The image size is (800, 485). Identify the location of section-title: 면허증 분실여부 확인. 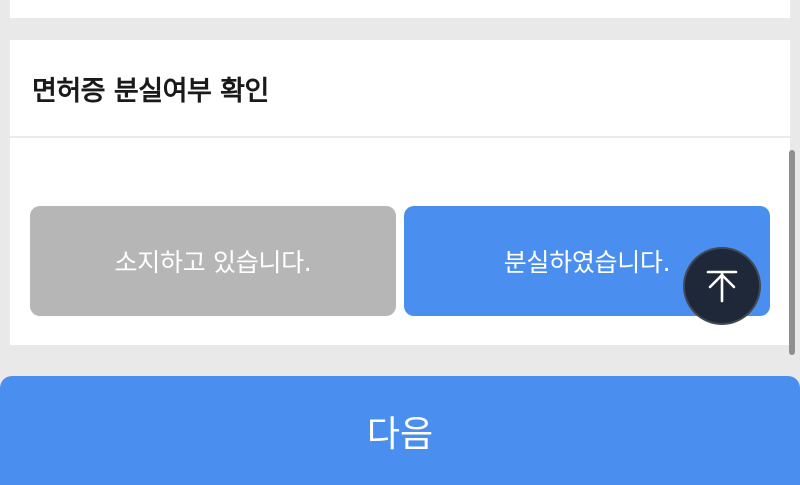
(150, 91).